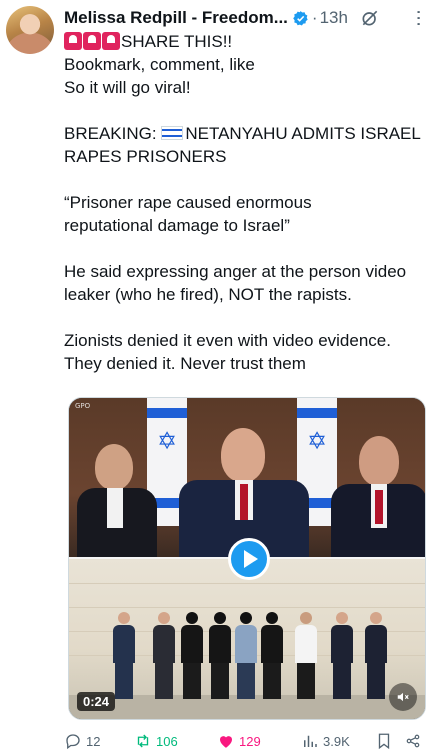 Image resolution: width=438 pixels, height=756 pixels. I want to click on author-avatar, so click(30, 30).